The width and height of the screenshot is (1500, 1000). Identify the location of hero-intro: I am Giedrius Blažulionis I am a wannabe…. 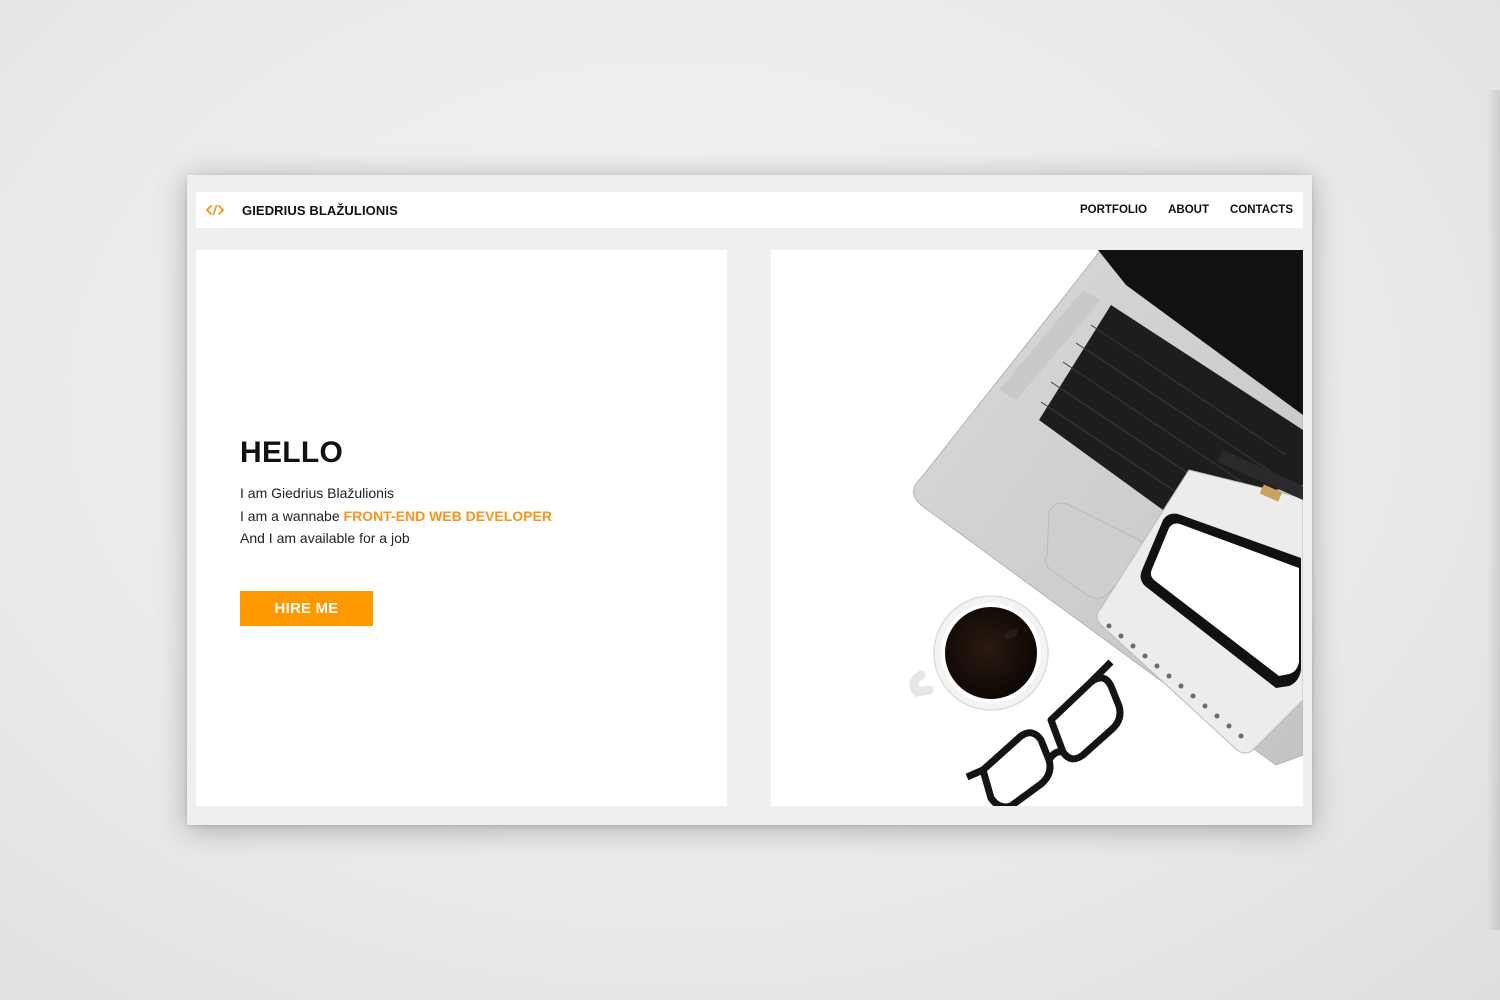
(396, 516).